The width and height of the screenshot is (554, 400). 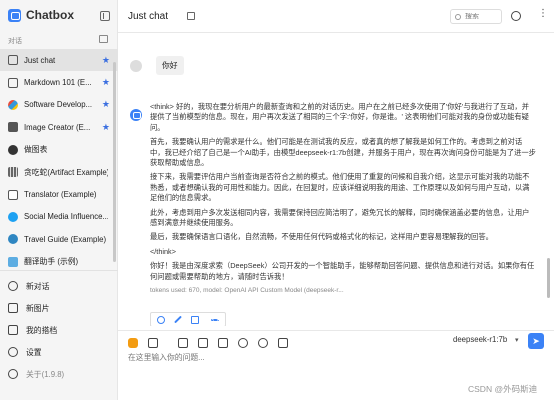 What do you see at coordinates (336, 16) in the screenshot?
I see `header: Just chat ⋮` at bounding box center [336, 16].